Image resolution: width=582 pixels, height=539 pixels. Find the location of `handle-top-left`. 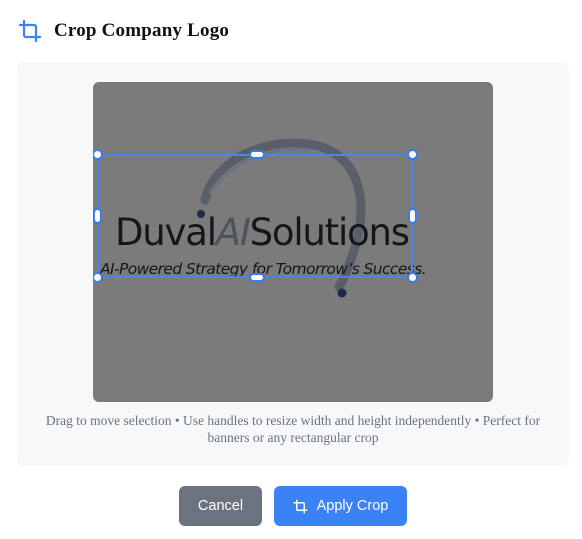

handle-top-left is located at coordinates (98, 154).